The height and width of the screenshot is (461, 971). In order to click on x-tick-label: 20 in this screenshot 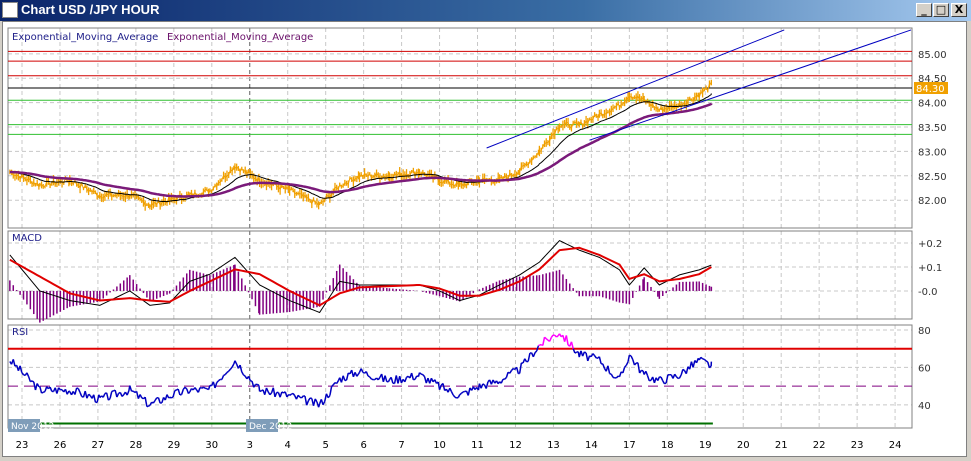, I will do `click(743, 445)`.